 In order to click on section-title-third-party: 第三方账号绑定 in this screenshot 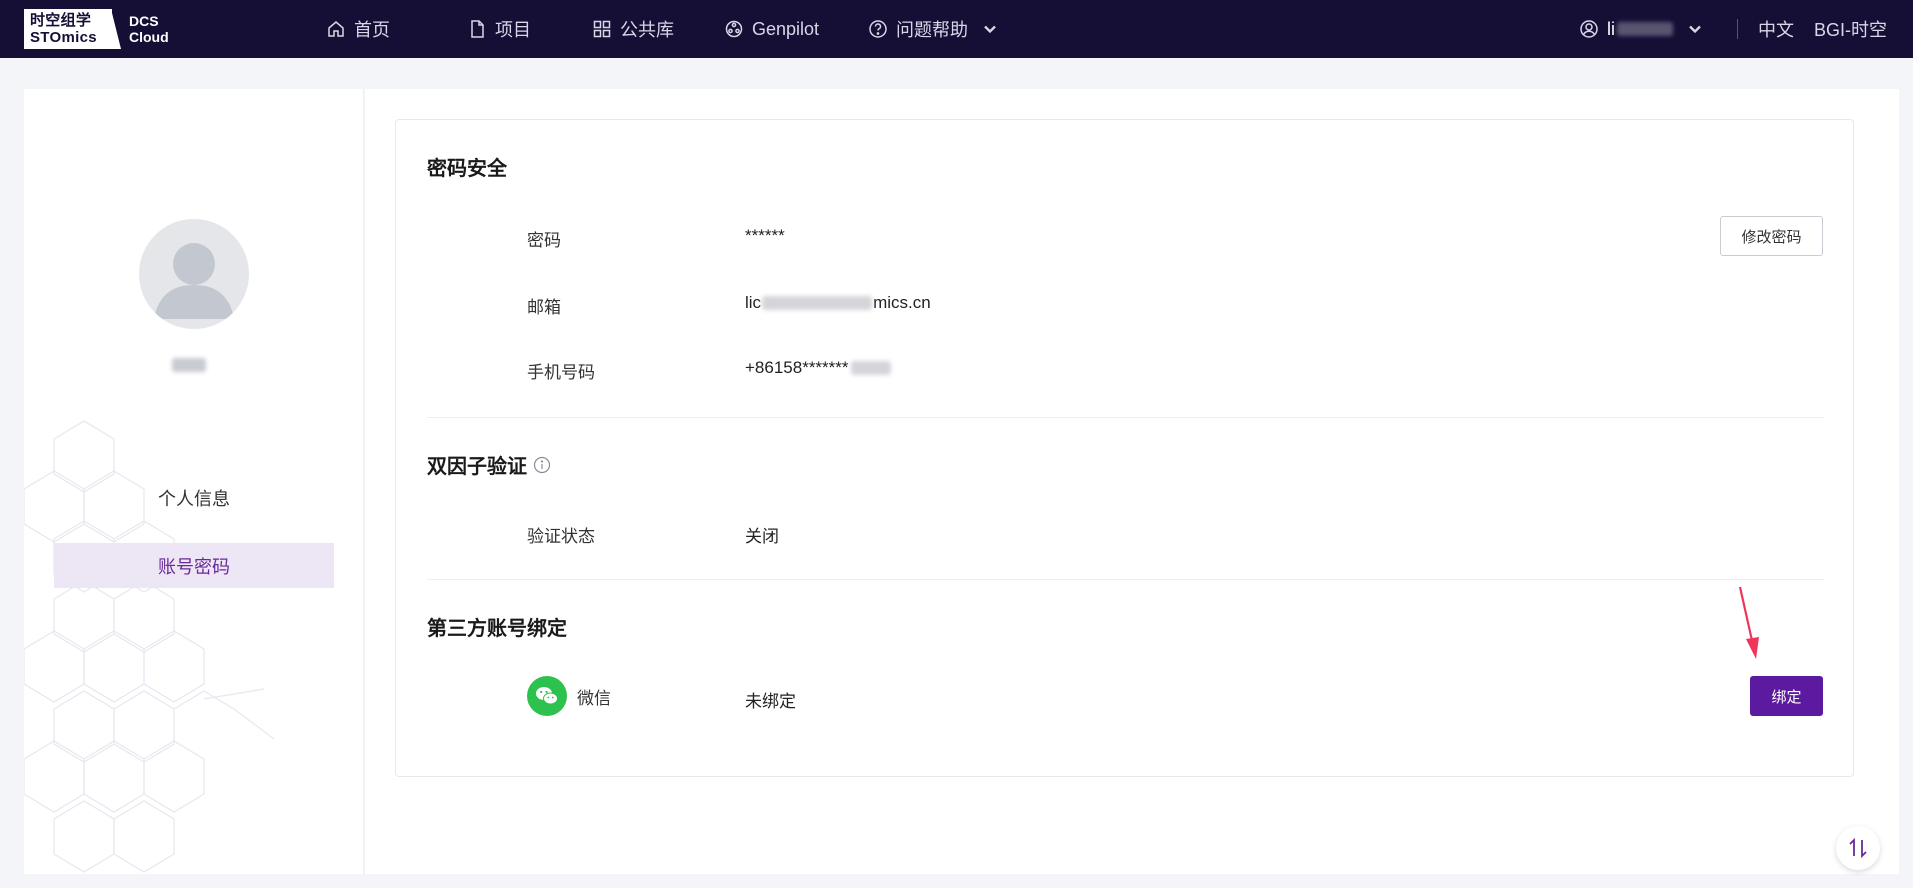, I will do `click(497, 626)`.